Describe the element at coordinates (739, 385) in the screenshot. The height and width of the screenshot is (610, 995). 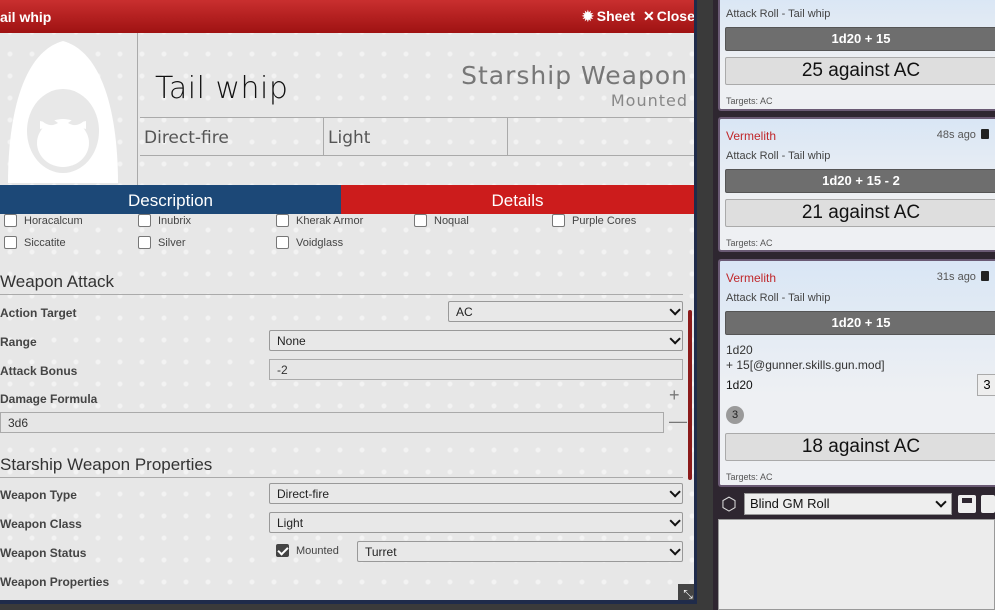
I see `dice-term-label: 1d20` at that location.